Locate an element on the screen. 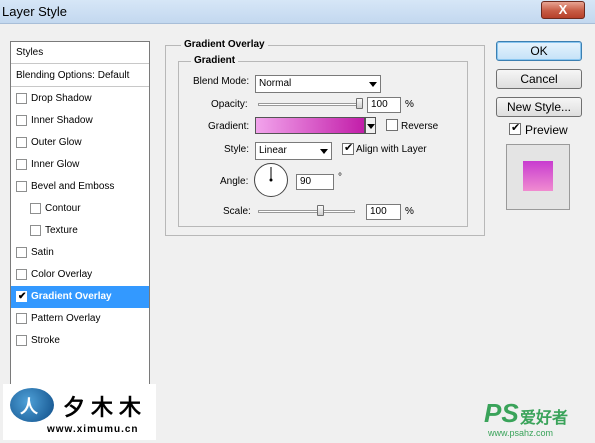 The image size is (595, 443). watermark-left-url: www.ximumu.cn is located at coordinates (93, 429).